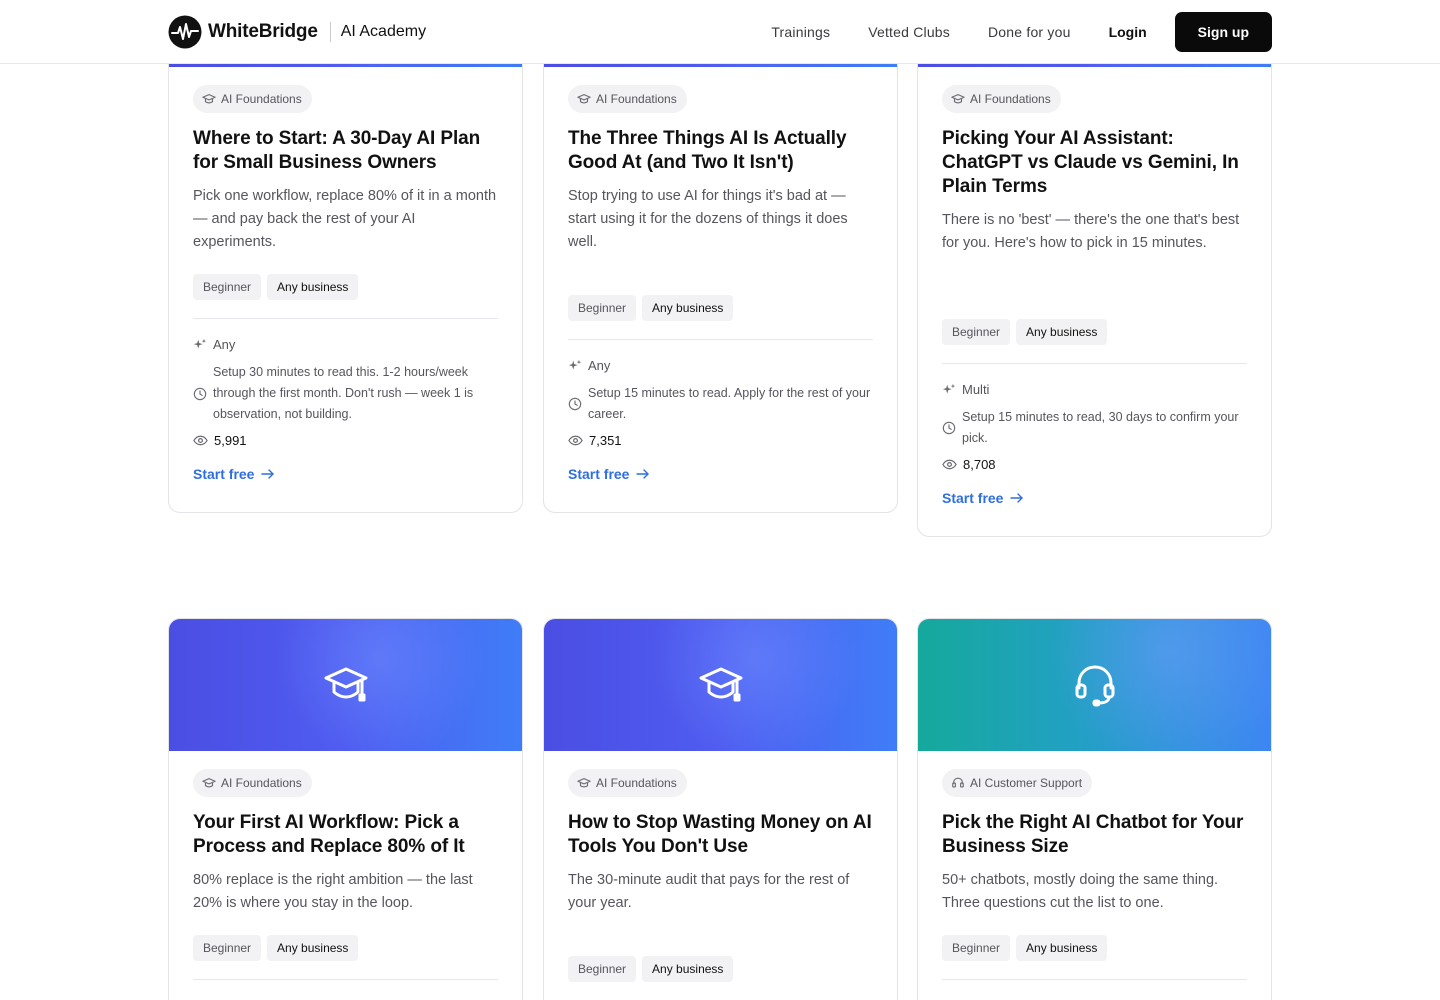  What do you see at coordinates (909, 32) in the screenshot?
I see `nav-link-vetted-clubs: Vetted Clubs` at bounding box center [909, 32].